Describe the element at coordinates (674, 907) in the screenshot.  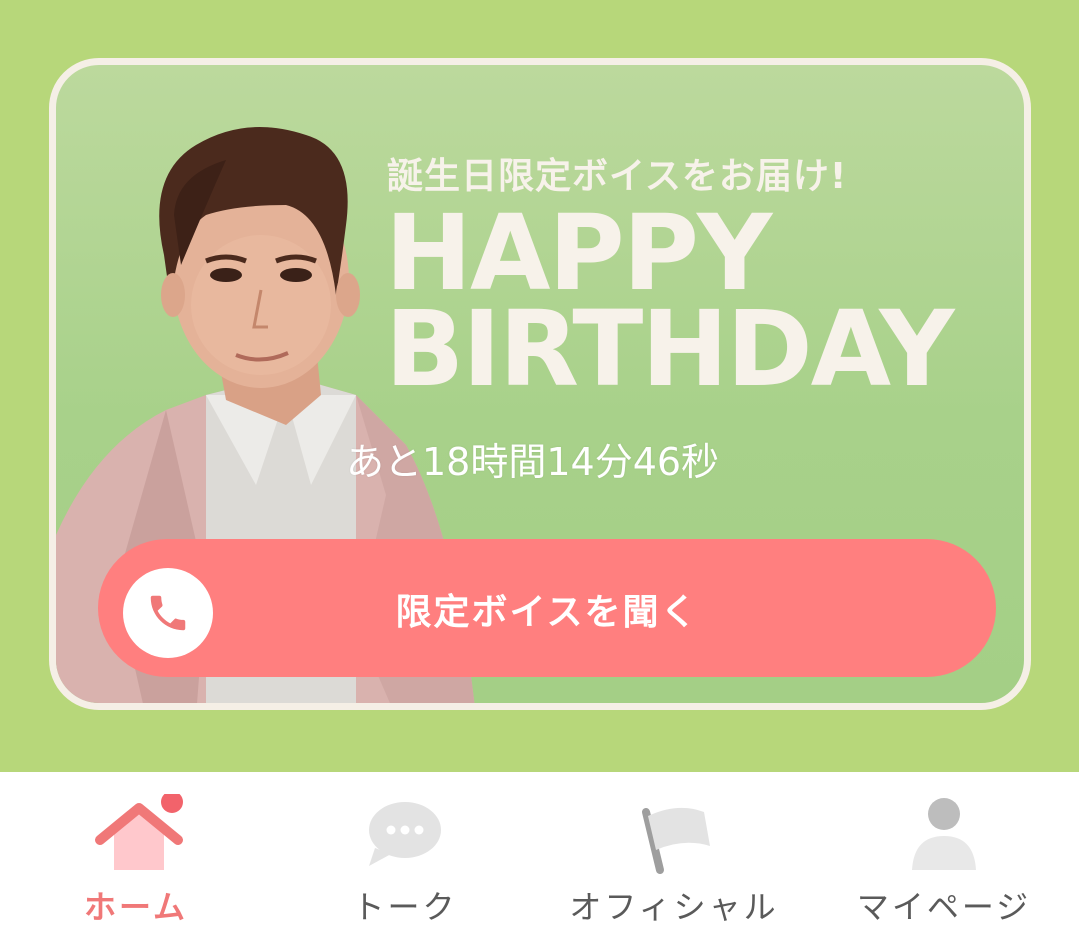
I see `tab-official-label: オフィシャル` at that location.